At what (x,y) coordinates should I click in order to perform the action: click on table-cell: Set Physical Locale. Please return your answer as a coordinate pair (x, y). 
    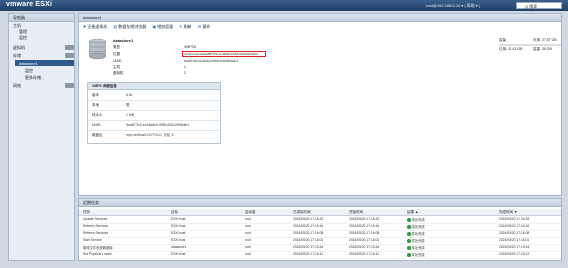
    Looking at the image, I should click on (97, 254).